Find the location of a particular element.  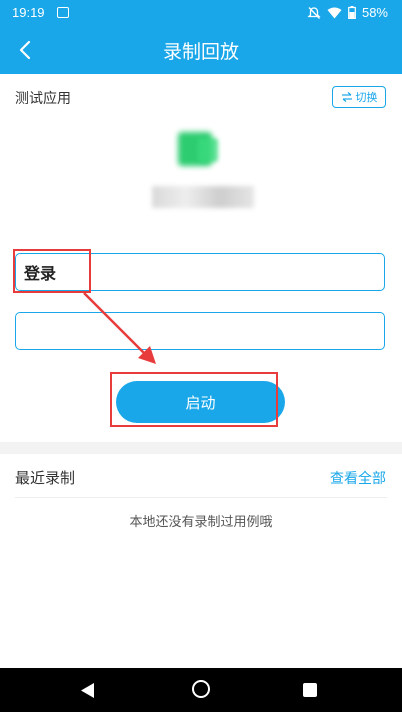

app-icon is located at coordinates (202, 150).